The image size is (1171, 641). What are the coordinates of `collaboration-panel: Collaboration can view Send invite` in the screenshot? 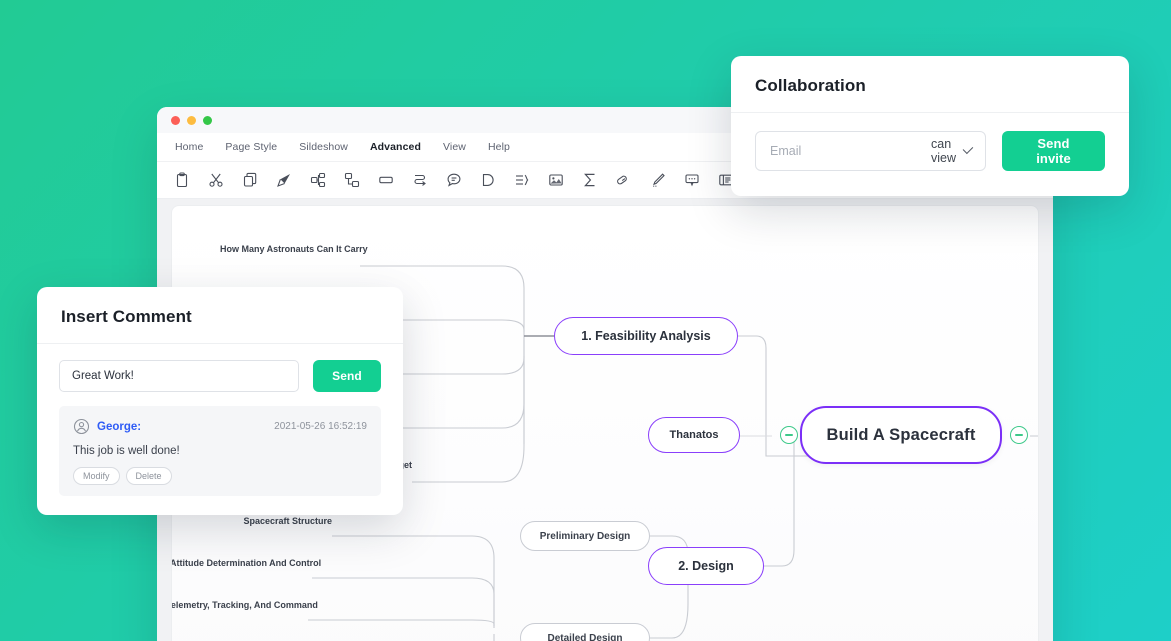 It's located at (930, 126).